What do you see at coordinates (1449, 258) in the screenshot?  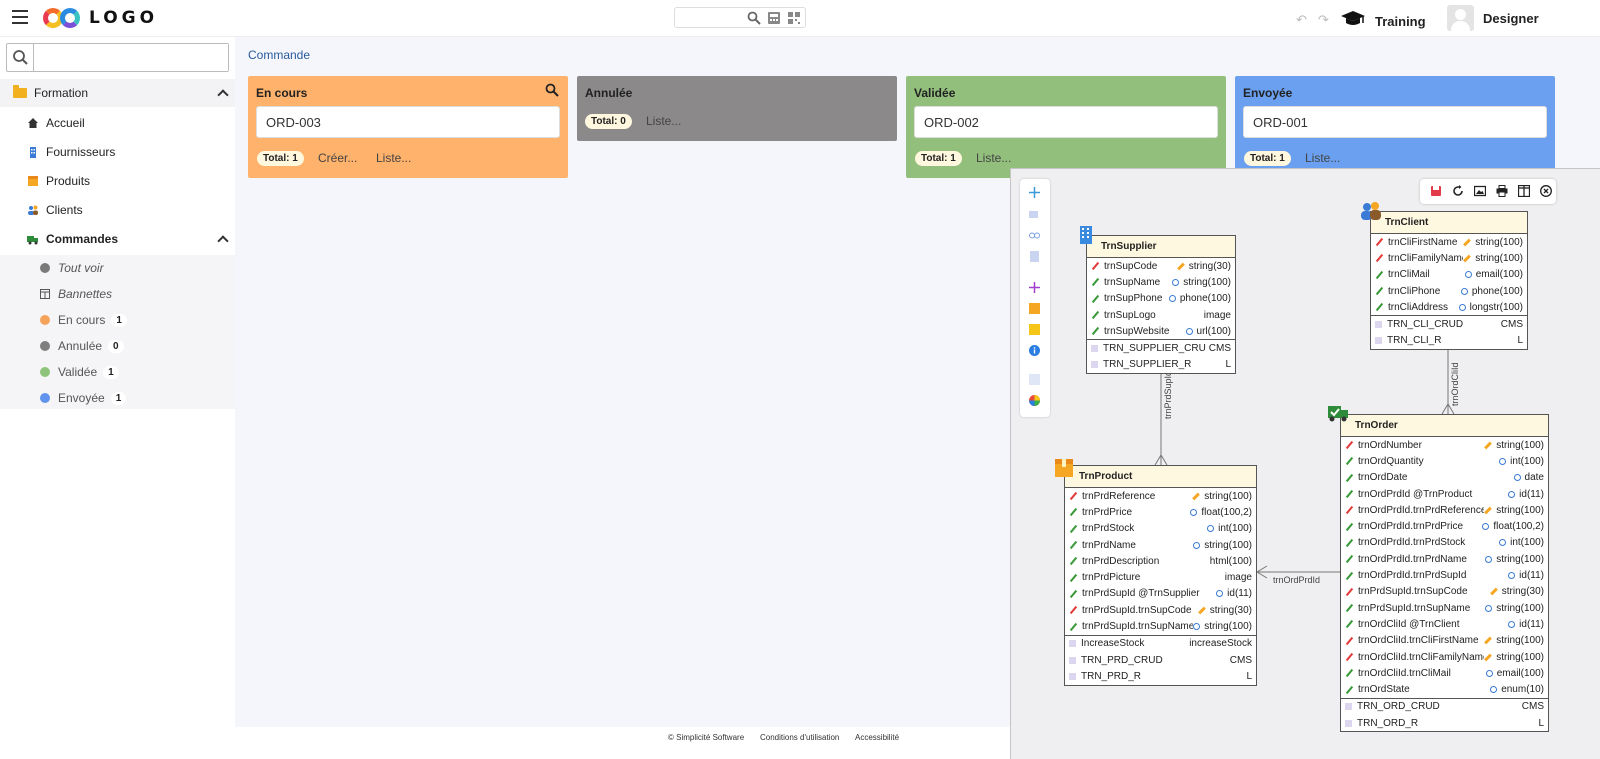 I see `field-row: trnCliFamilyName string(100)` at bounding box center [1449, 258].